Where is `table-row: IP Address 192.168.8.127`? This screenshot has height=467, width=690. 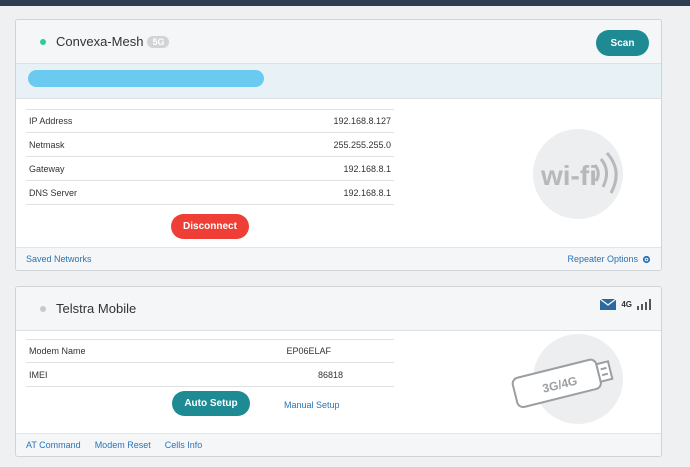 table-row: IP Address 192.168.8.127 is located at coordinates (210, 121).